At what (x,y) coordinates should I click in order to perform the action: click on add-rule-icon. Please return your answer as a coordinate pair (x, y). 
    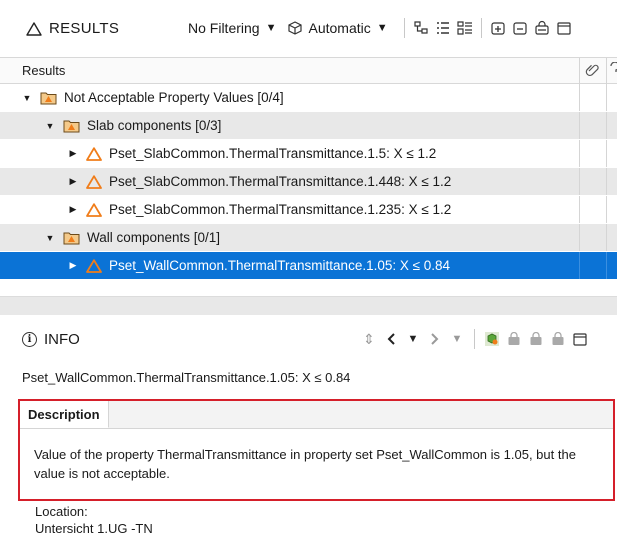
    Looking at the image, I should click on (498, 28).